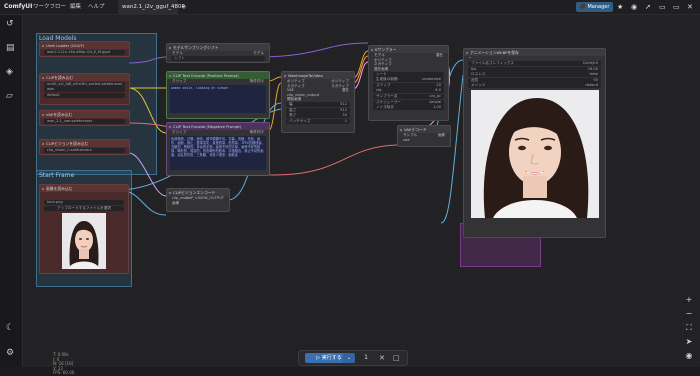  Describe the element at coordinates (383, 84) in the screenshot. I see `field-label: ステップ` at that location.